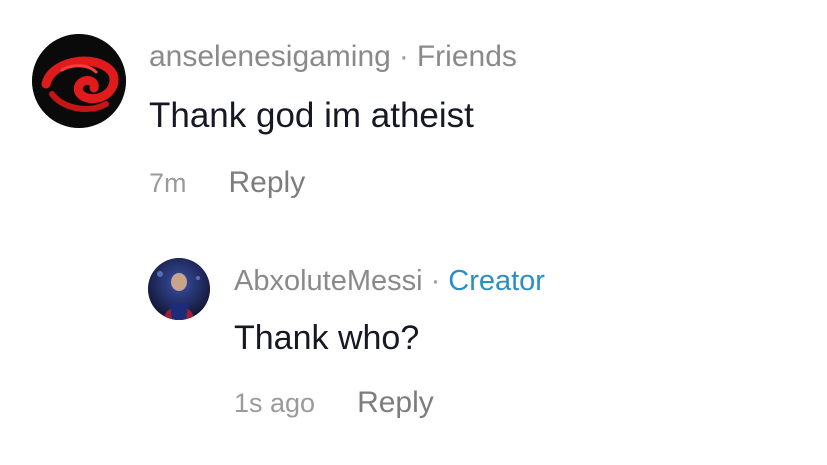 This screenshot has height=465, width=827. Describe the element at coordinates (514, 403) in the screenshot. I see `comment-actions: 1s ago Reply` at that location.